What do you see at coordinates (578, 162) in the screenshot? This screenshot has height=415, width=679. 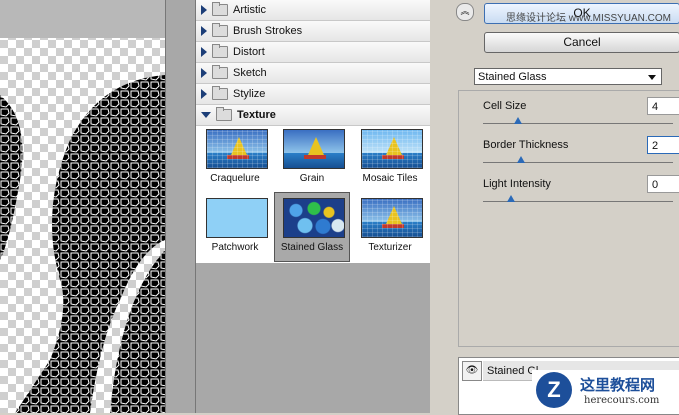 I see `border-thickness-slider` at bounding box center [578, 162].